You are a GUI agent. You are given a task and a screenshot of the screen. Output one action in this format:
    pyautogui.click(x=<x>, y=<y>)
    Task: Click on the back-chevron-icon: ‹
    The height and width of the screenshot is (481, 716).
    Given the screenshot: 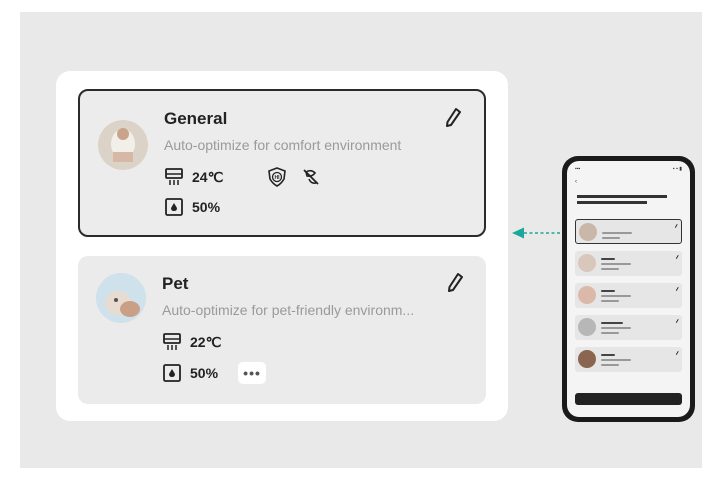 What is the action you would take?
    pyautogui.click(x=576, y=182)
    